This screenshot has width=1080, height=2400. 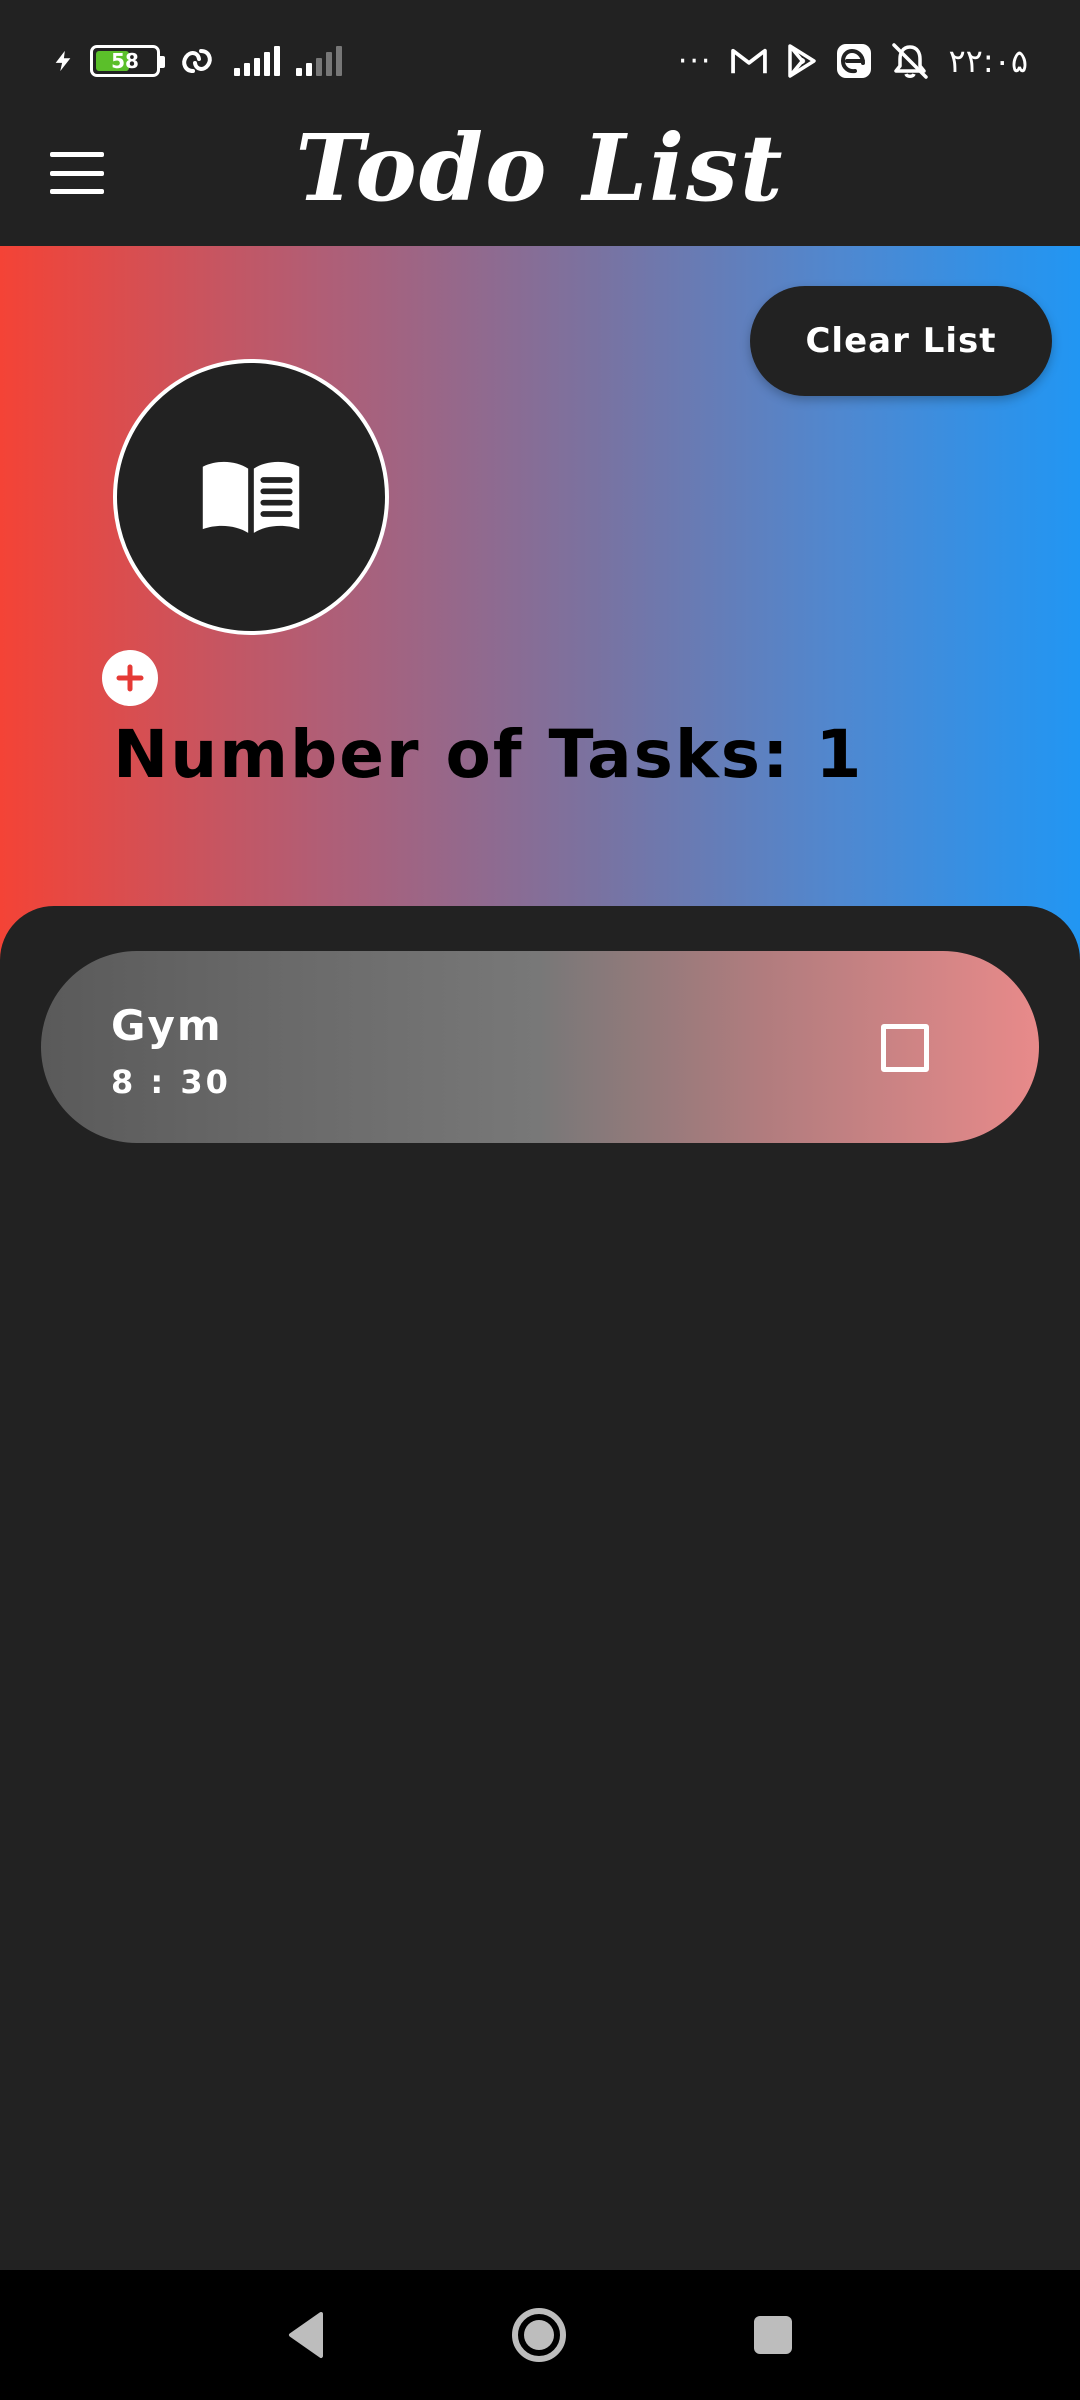 What do you see at coordinates (167, 1025) in the screenshot?
I see `task-title: Gym` at bounding box center [167, 1025].